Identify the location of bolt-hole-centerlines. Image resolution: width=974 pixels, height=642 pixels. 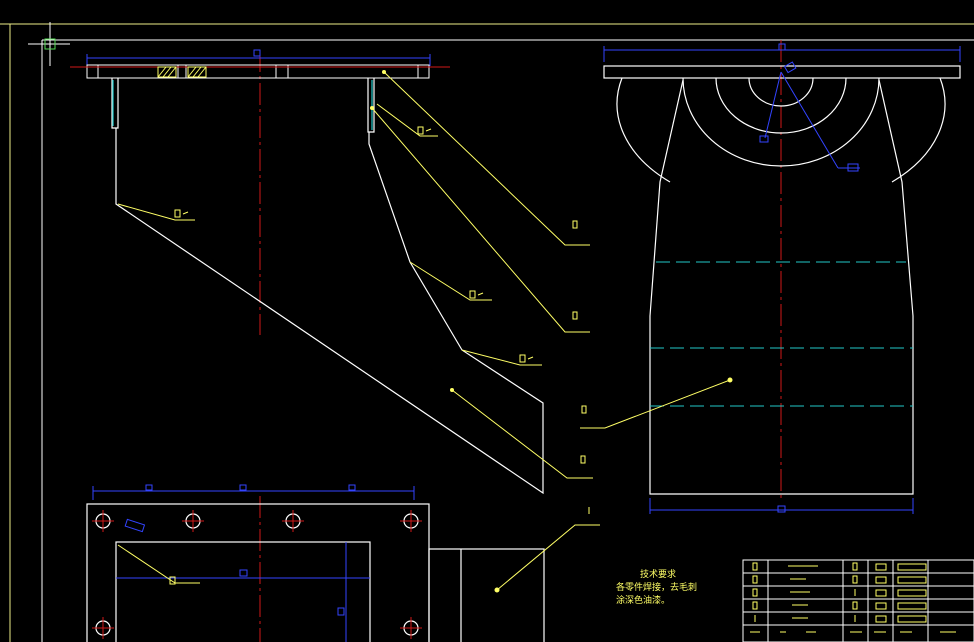
(257, 574).